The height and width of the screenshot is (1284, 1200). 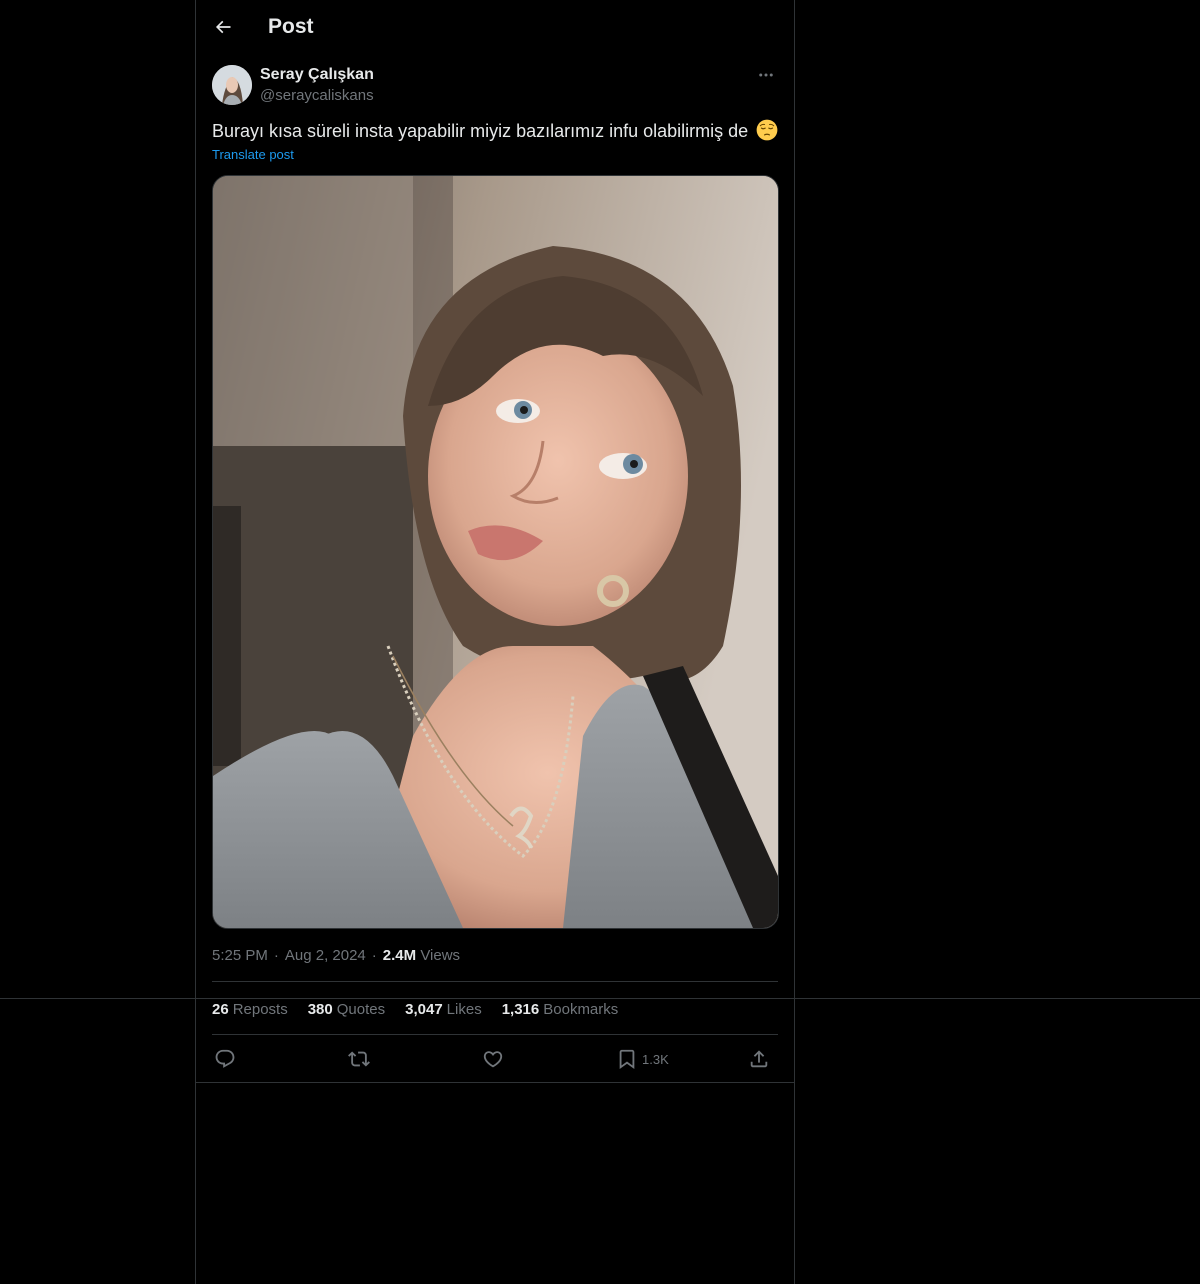 I want to click on heart-icon, so click(x=493, y=1059).